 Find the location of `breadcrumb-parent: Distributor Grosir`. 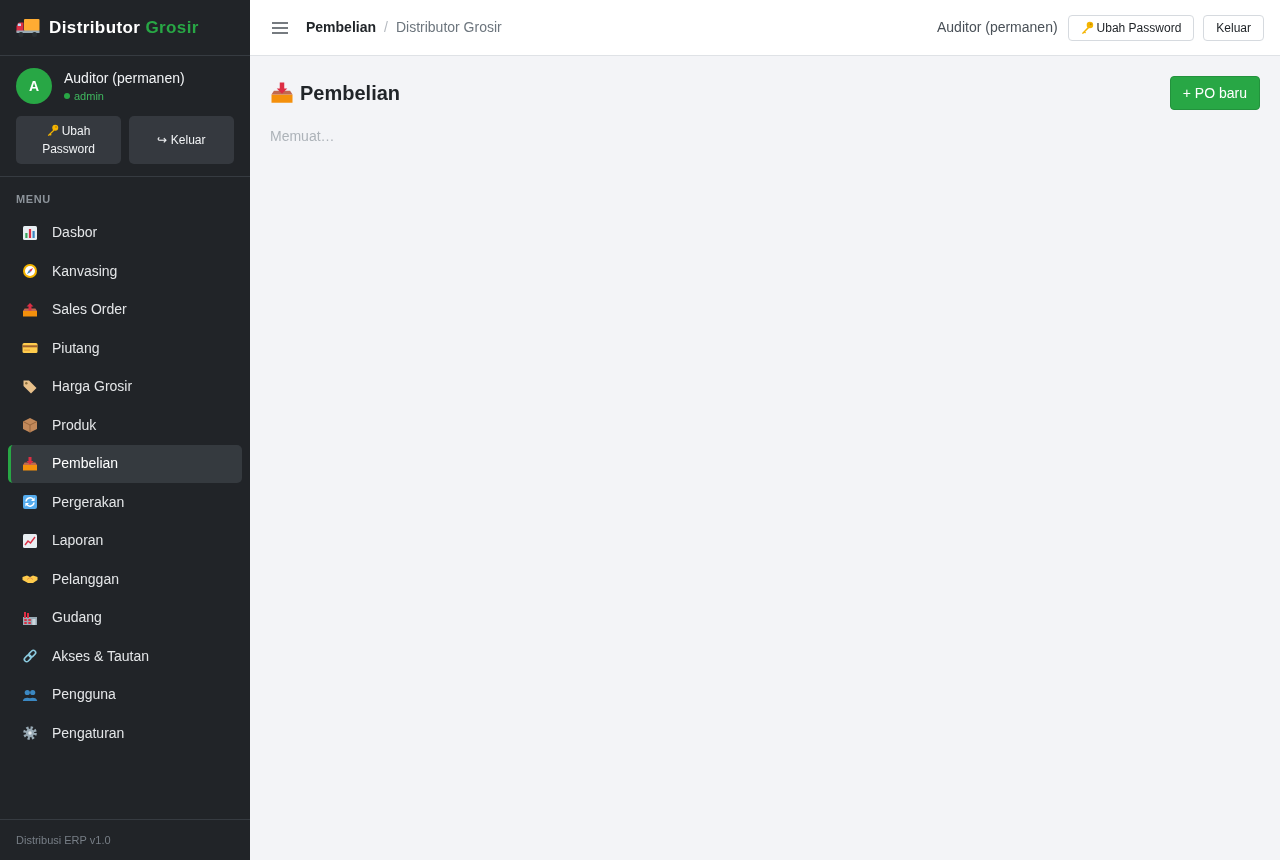

breadcrumb-parent: Distributor Grosir is located at coordinates (448, 27).